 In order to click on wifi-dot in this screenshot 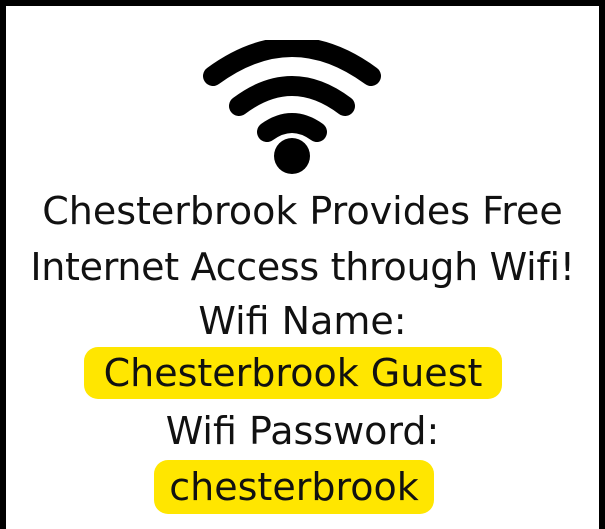, I will do `click(292, 156)`.